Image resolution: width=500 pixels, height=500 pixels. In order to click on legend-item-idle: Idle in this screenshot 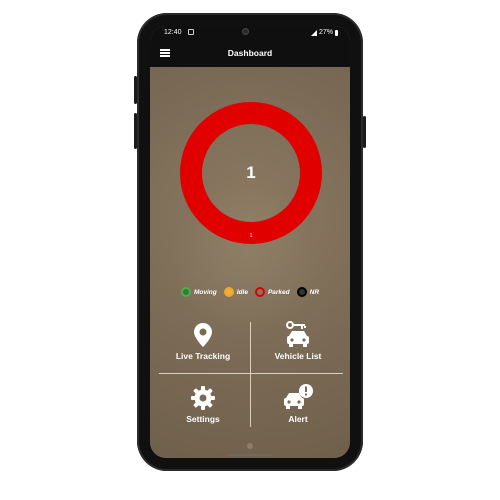, I will do `click(235, 292)`.